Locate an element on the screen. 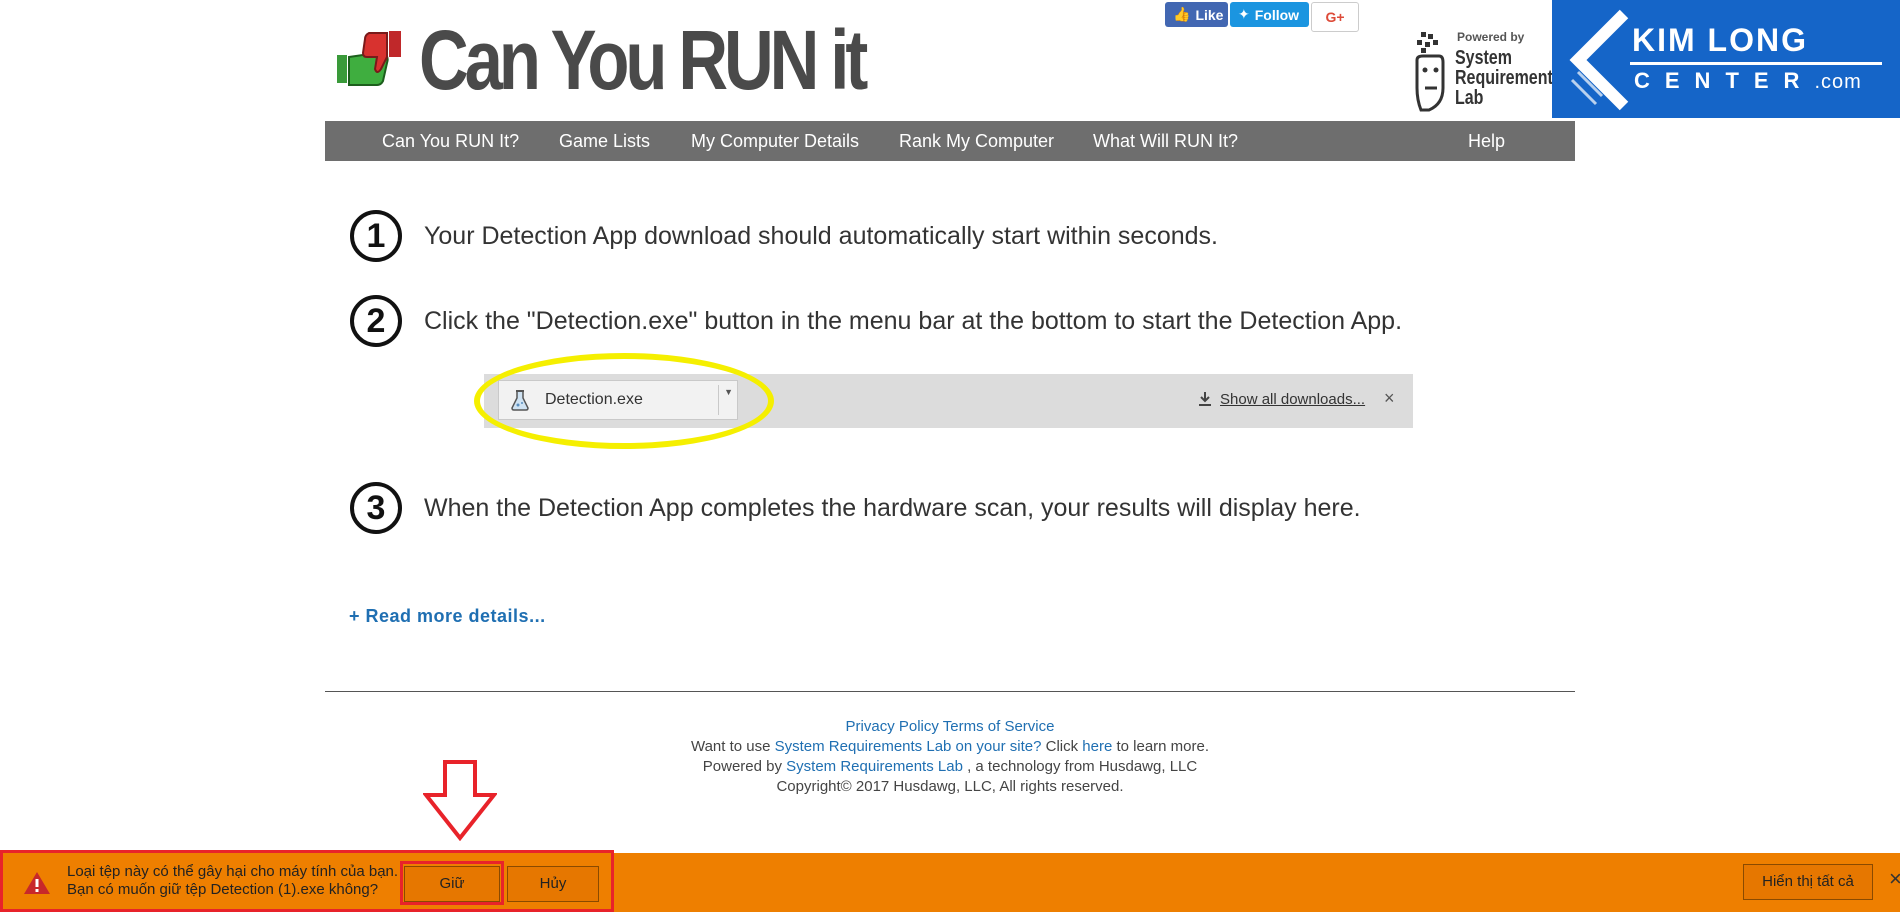 The width and height of the screenshot is (1900, 912). kimlong-watermark: KIM LONG CENTER.com is located at coordinates (1726, 59).